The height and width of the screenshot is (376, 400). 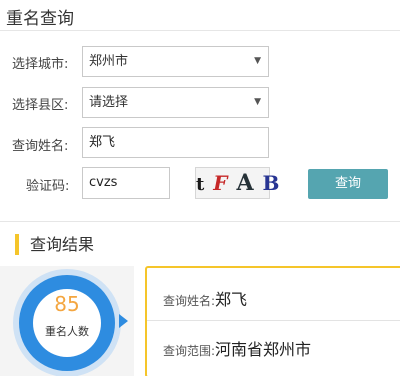 I want to click on stat-pointer-arrow, so click(x=123, y=321).